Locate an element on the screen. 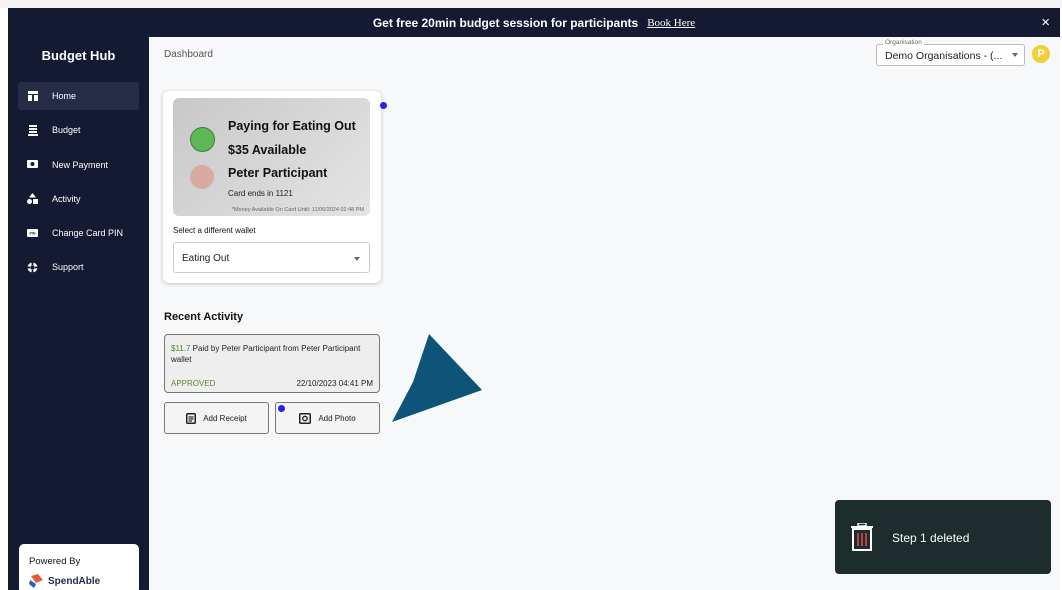 The height and width of the screenshot is (590, 1062). avatar: P is located at coordinates (1041, 54).